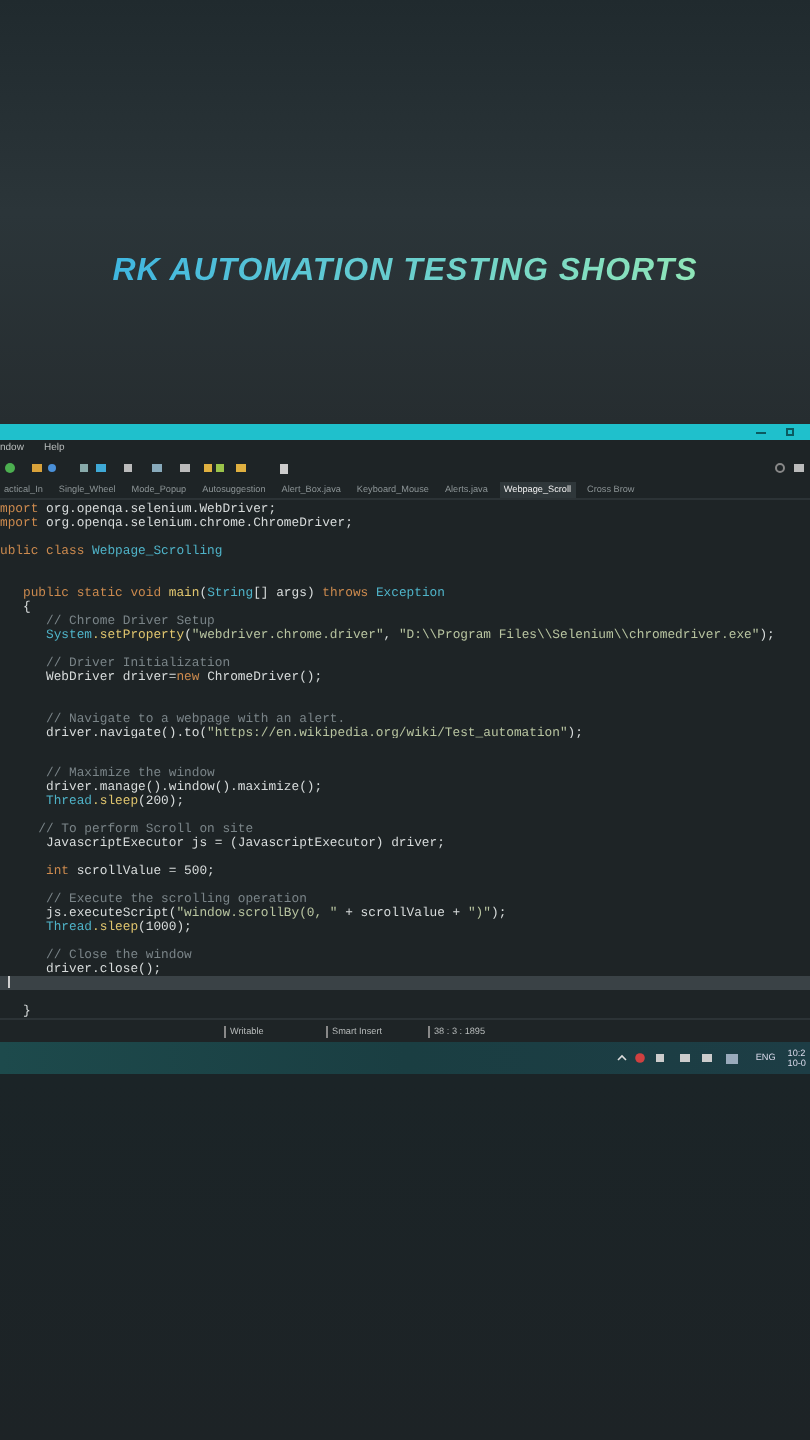 The height and width of the screenshot is (1440, 810). What do you see at coordinates (790, 432) in the screenshot?
I see `maximize-icon` at bounding box center [790, 432].